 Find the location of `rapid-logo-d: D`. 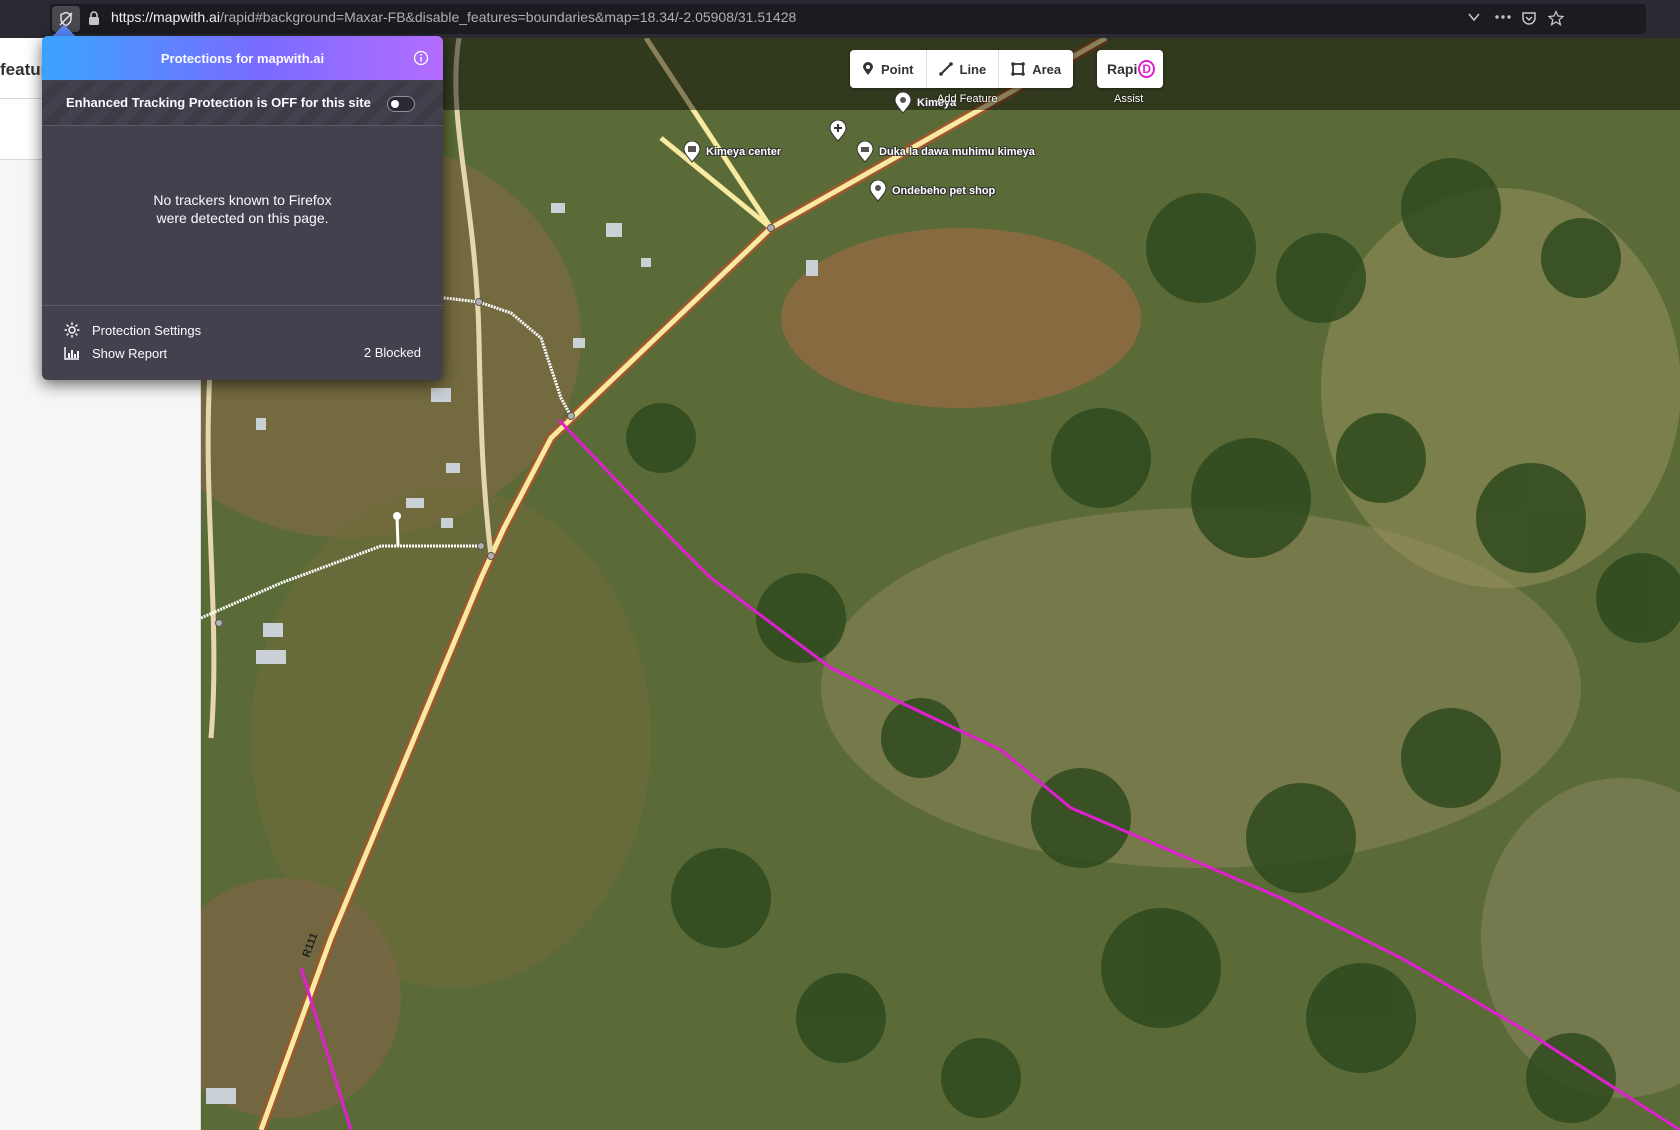

rapid-logo-d: D is located at coordinates (1147, 69).